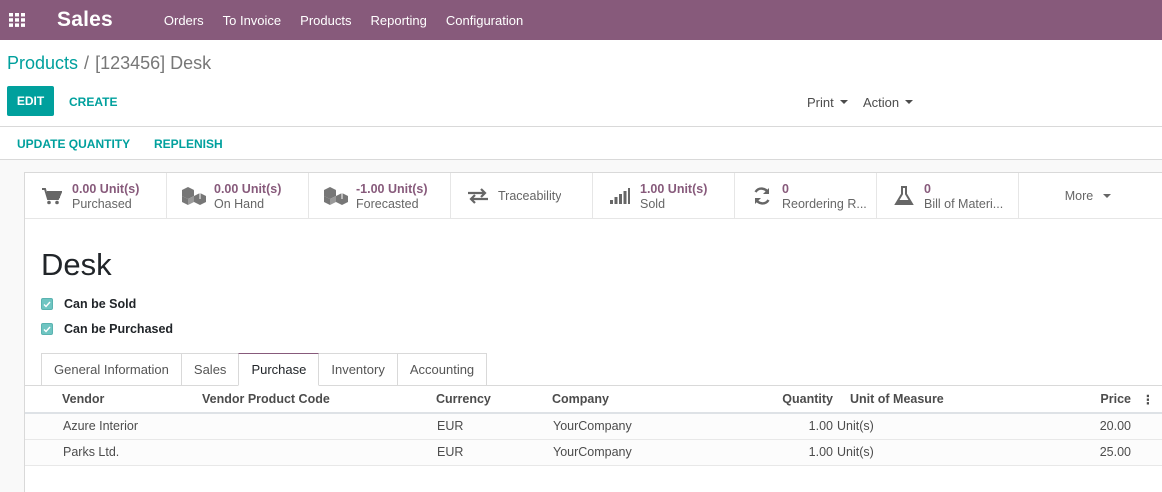 Image resolution: width=1162 pixels, height=492 pixels. I want to click on vendor-cell: Parks Ltd., so click(132, 452).